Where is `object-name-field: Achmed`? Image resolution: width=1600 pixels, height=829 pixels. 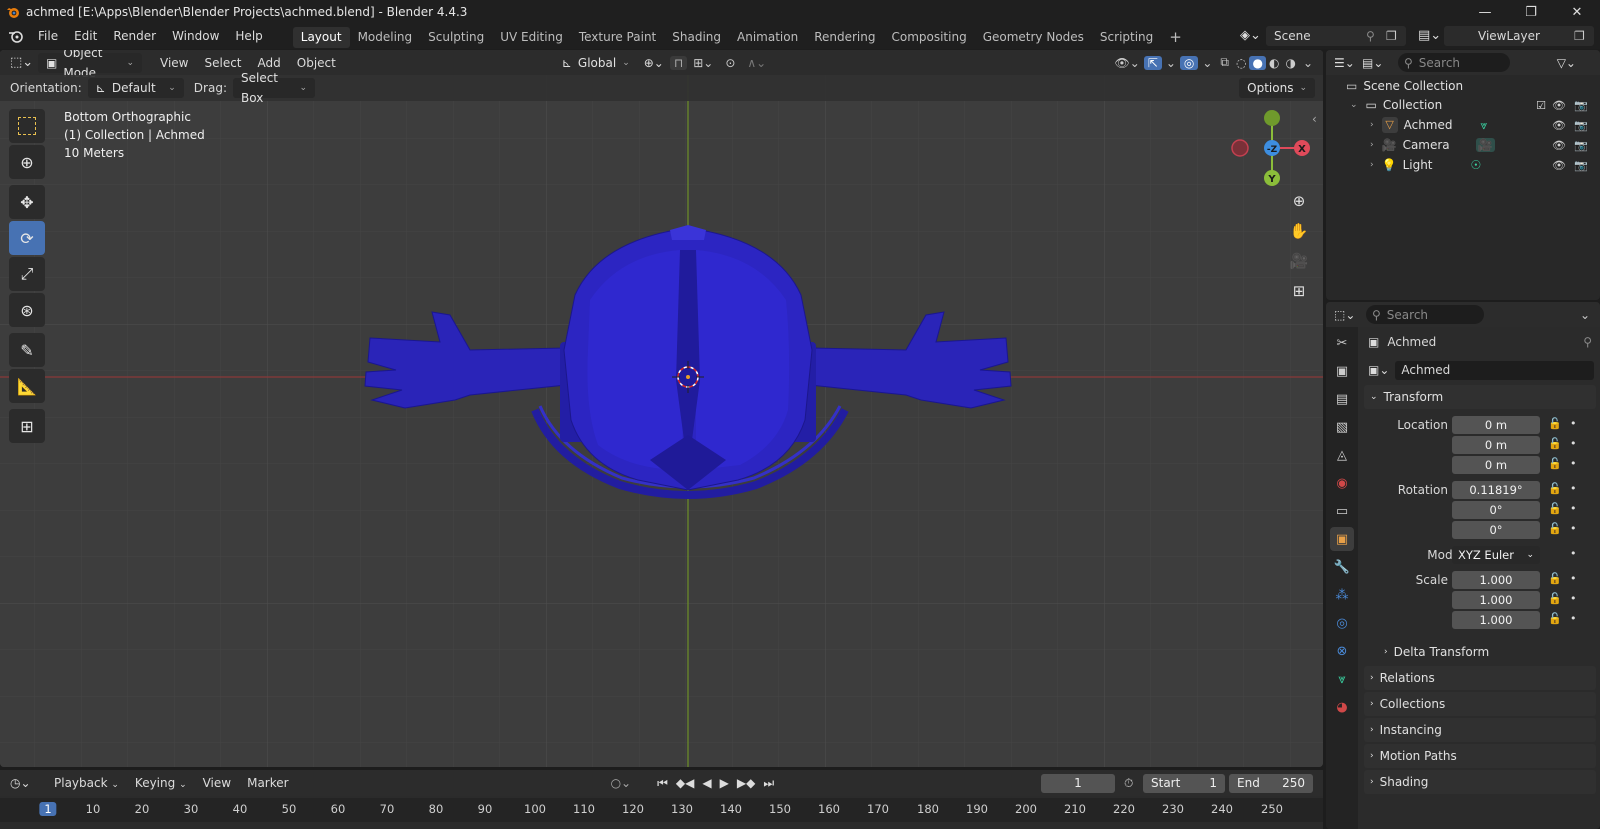
object-name-field: Achmed is located at coordinates (1494, 370).